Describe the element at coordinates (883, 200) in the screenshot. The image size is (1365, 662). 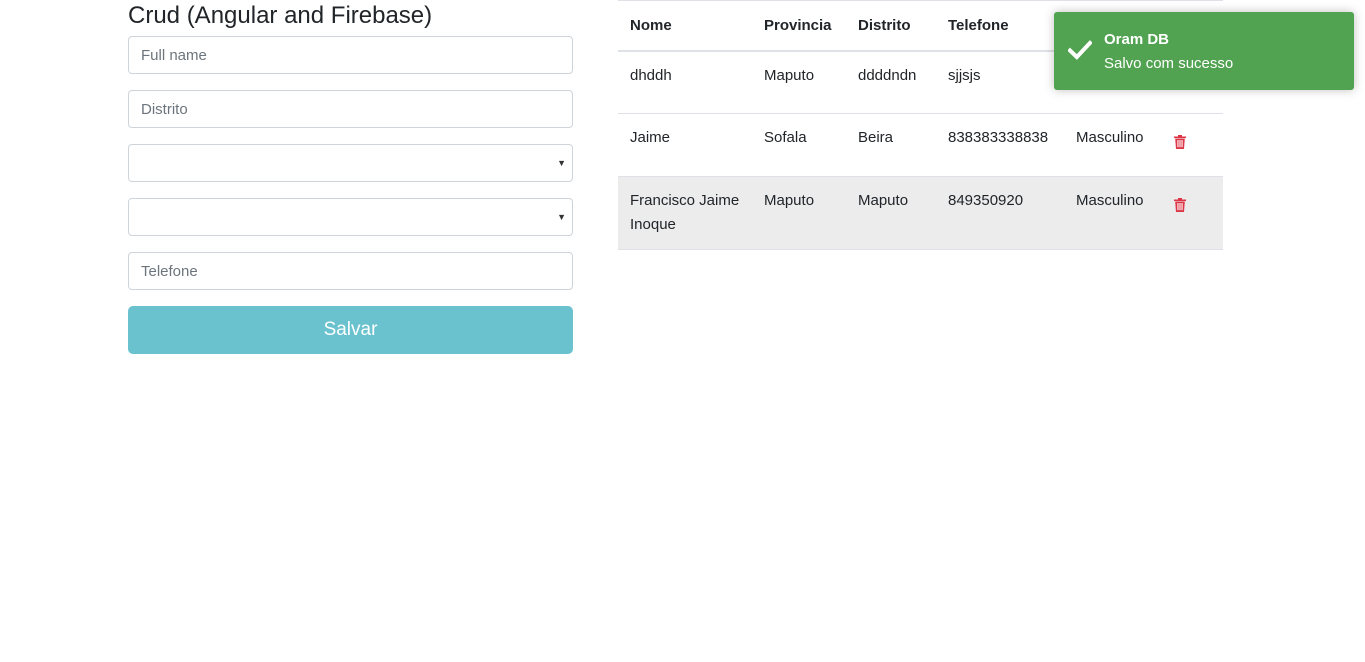
I see `cell-distrito: Maputo` at that location.